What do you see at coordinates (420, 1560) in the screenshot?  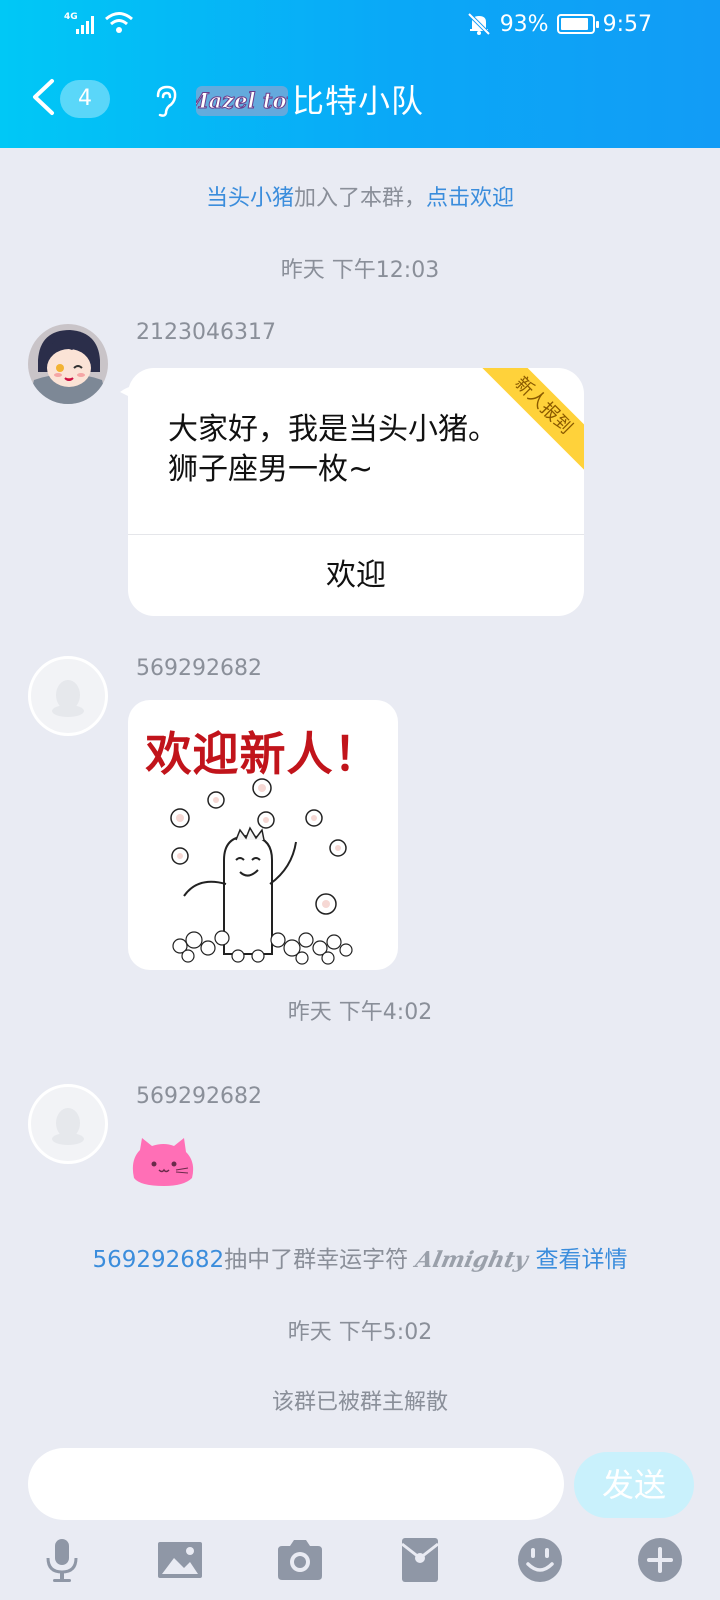 I see `red-packet-icon` at bounding box center [420, 1560].